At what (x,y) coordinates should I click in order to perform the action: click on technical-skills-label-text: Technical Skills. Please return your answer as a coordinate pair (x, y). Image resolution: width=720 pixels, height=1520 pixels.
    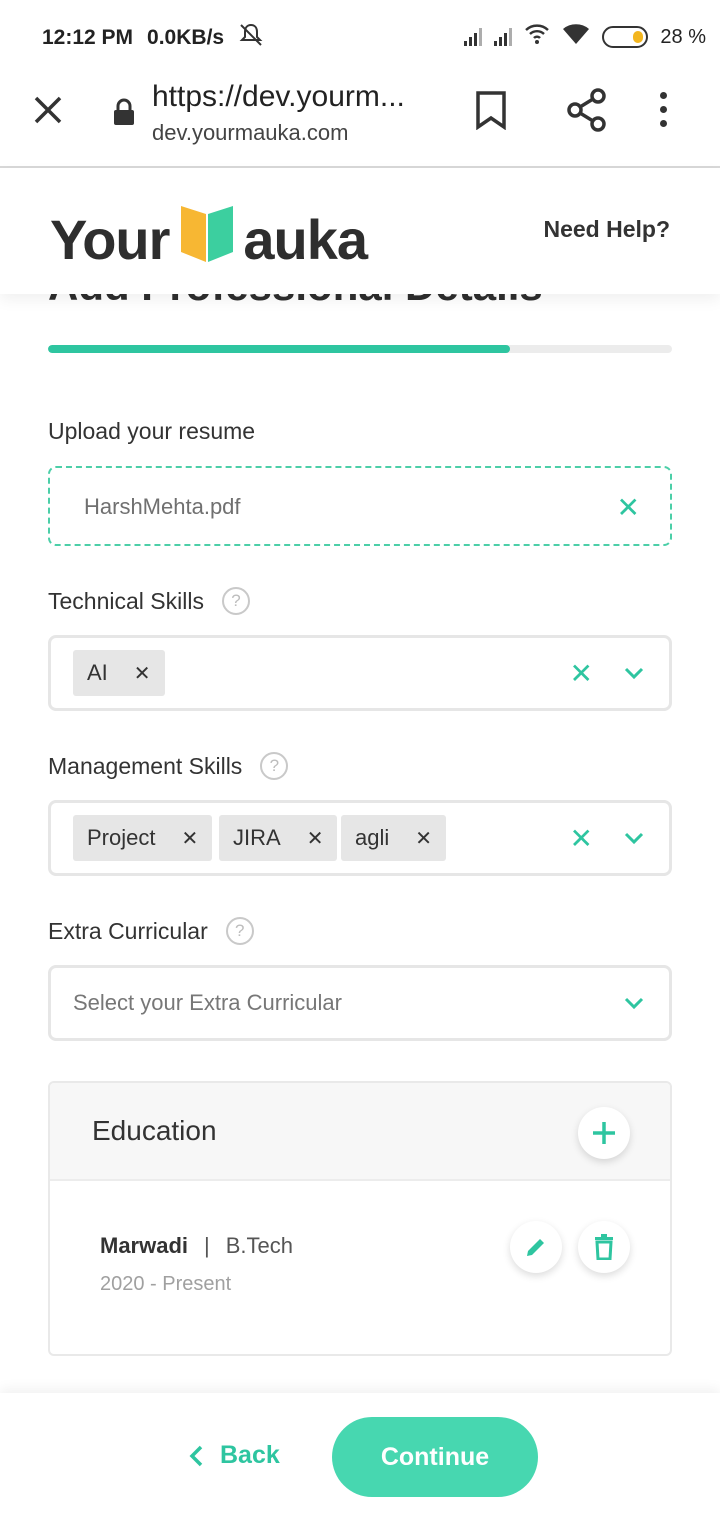
    Looking at the image, I should click on (126, 600).